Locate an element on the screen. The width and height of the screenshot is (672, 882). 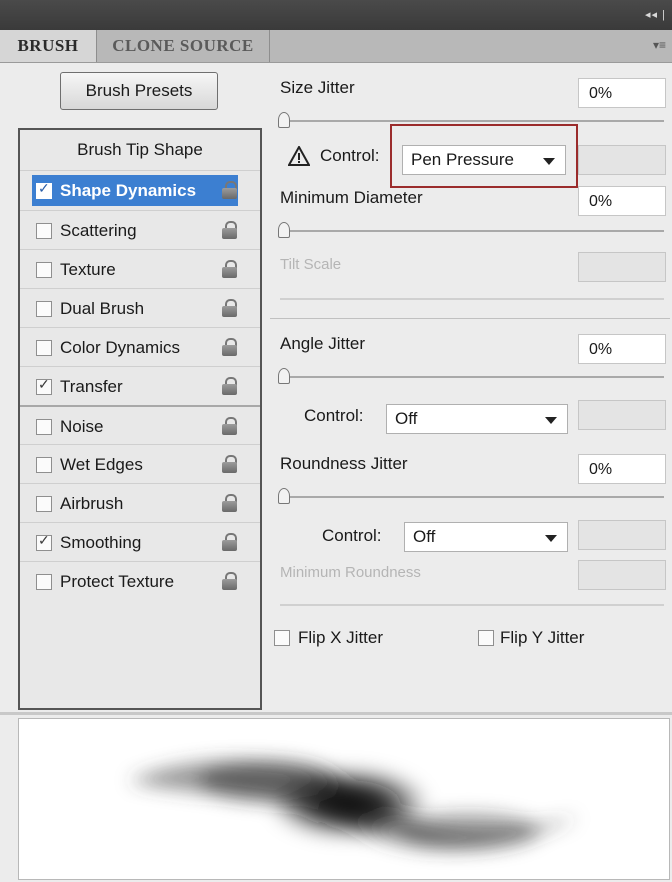
list-item-transfer: Transfer is located at coordinates (140, 386).